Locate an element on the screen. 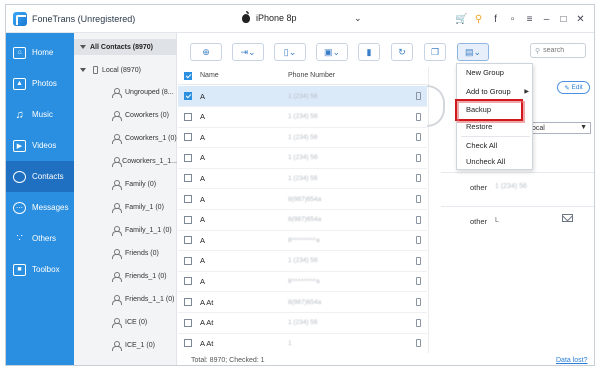 This screenshot has height=370, width=600. tree-group-item: ICE (0) is located at coordinates (125, 322).